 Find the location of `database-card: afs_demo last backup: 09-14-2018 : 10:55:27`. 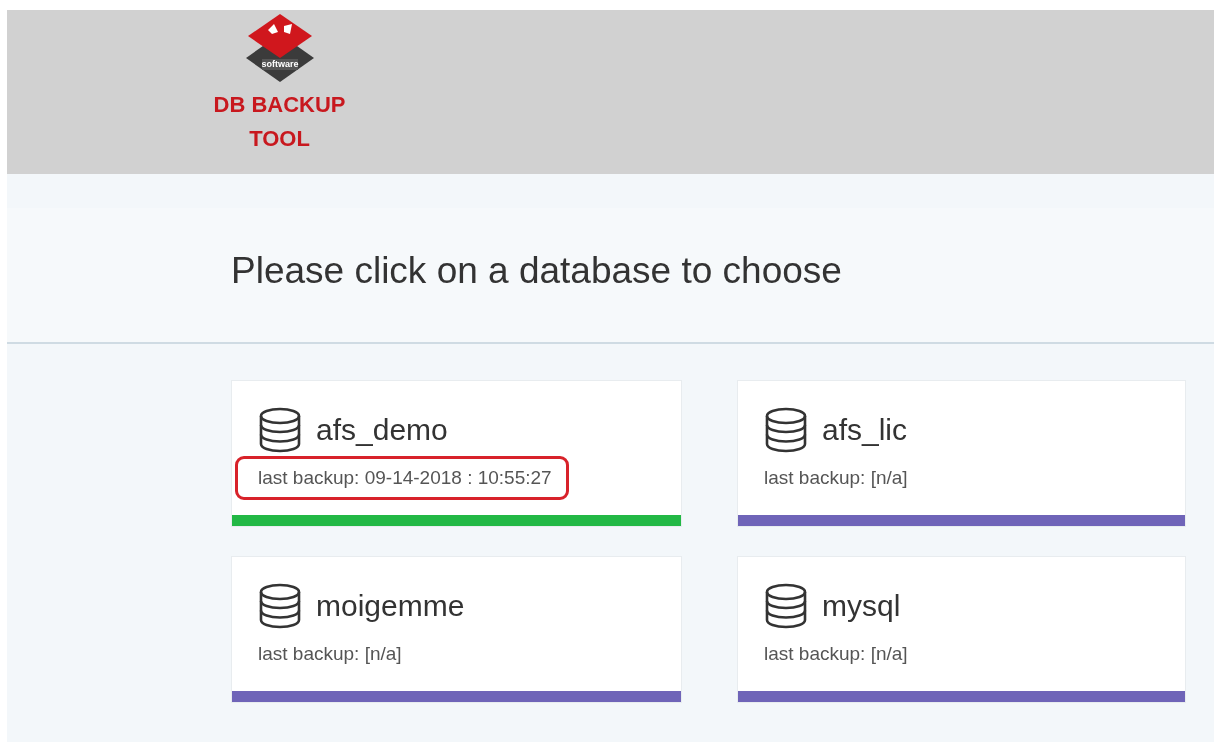

database-card: afs_demo last backup: 09-14-2018 : 10:55:27 is located at coordinates (456, 453).